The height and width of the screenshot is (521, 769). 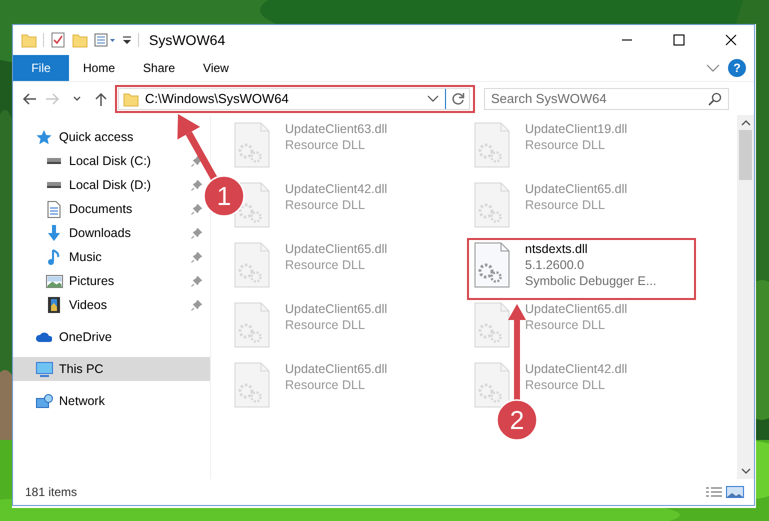 I want to click on properties-icon, so click(x=105, y=40).